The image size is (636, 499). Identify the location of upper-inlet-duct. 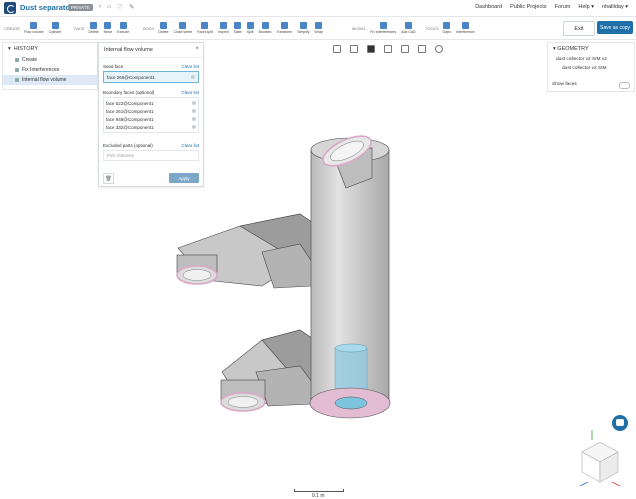
(244, 251).